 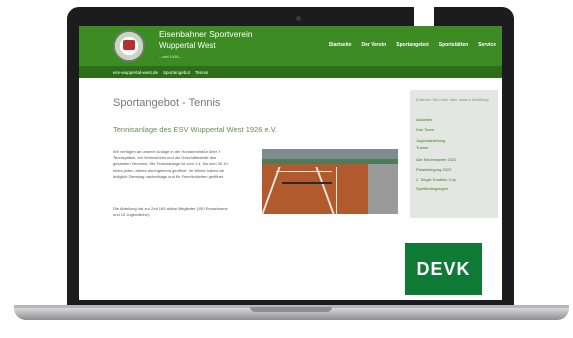 What do you see at coordinates (443, 269) in the screenshot?
I see `devk-sponsor-logo: DEVK` at bounding box center [443, 269].